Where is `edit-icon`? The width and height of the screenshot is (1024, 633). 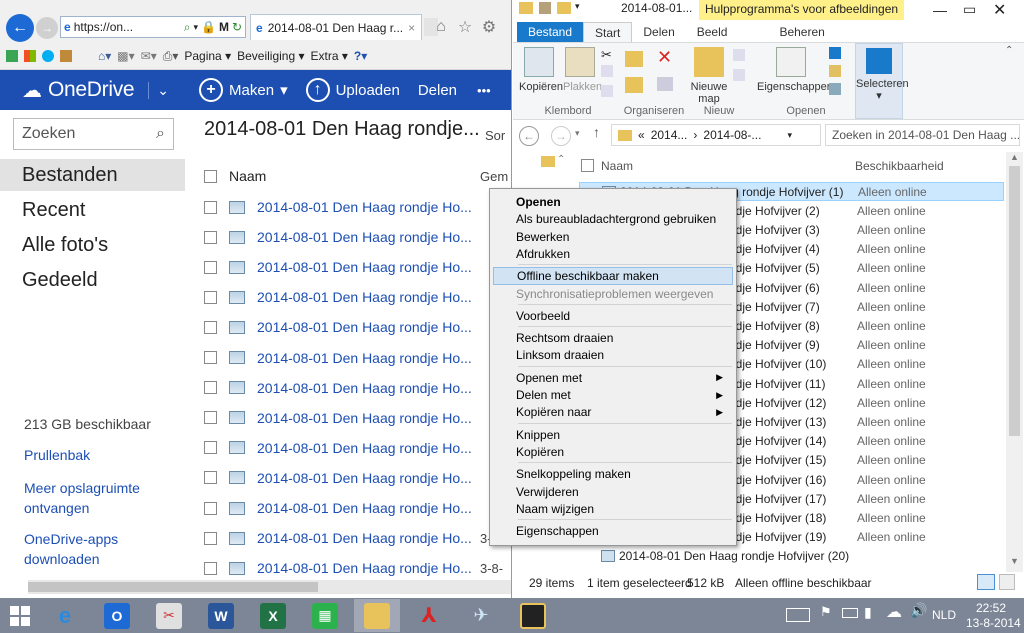
edit-icon is located at coordinates (835, 71).